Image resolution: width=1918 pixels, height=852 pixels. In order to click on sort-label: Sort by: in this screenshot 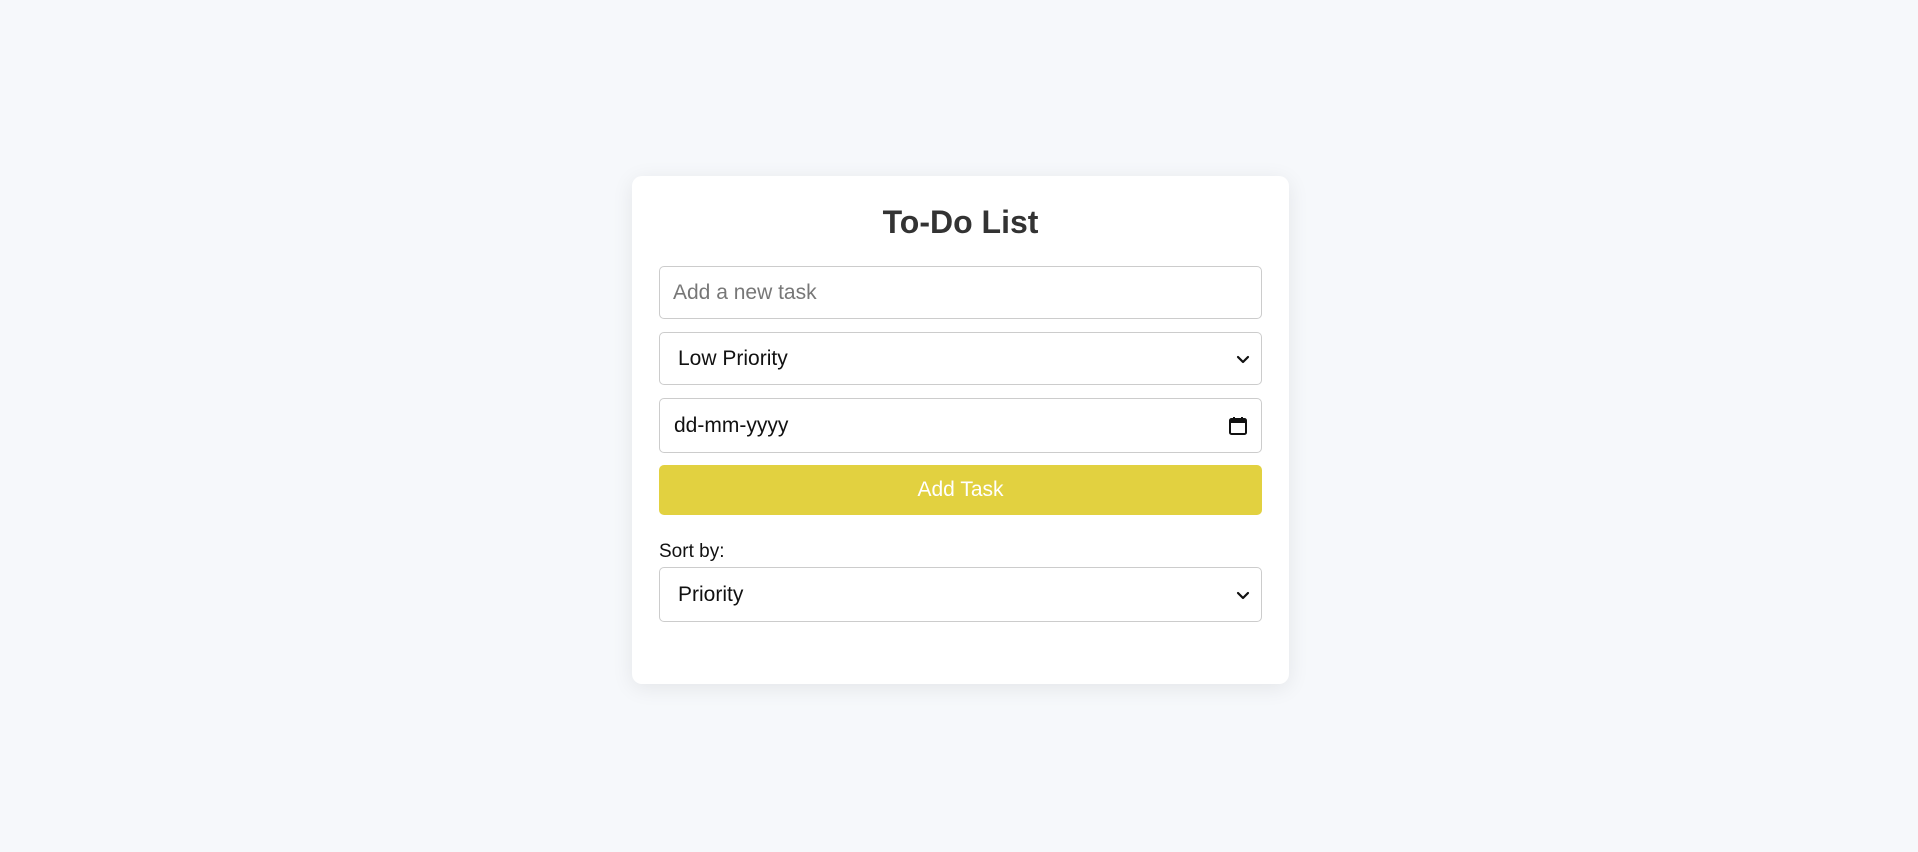, I will do `click(692, 551)`.